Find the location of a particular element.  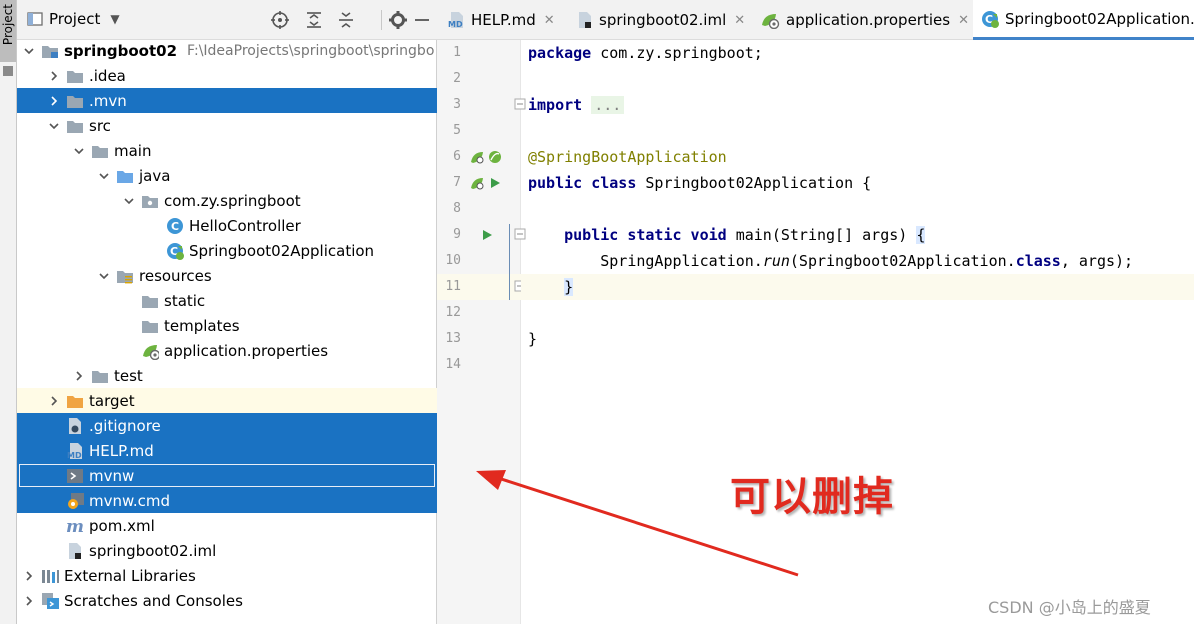

source-folder-icon is located at coordinates (125, 176).